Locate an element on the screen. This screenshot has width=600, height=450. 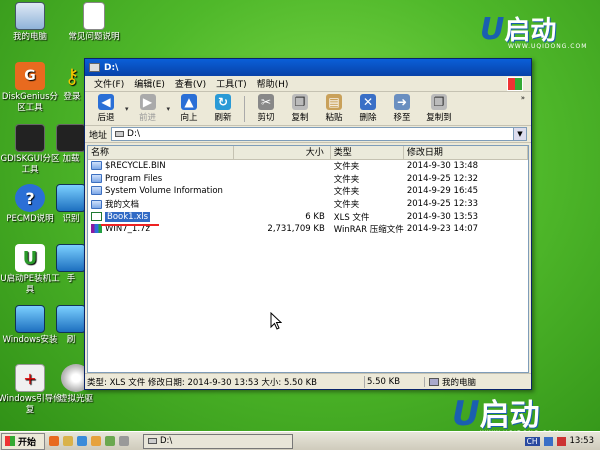
up-button: ▲ 向上 is located at coordinates (189, 108).